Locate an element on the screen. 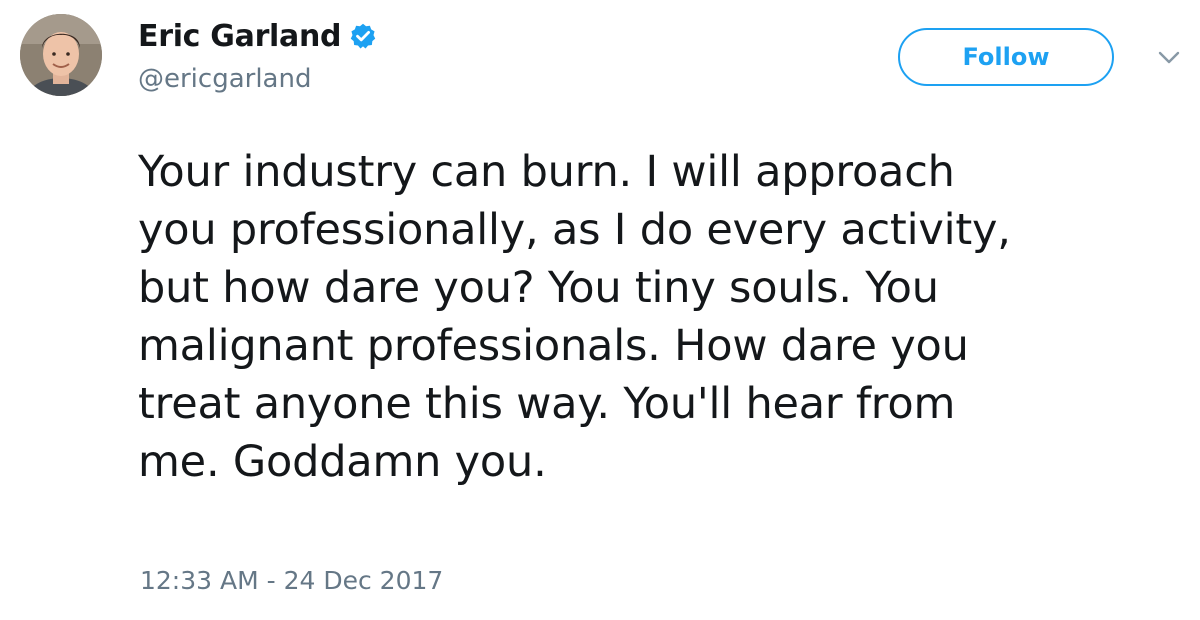 Image resolution: width=1200 pixels, height=620 pixels. tweet-text-line: malignant professionals. How dare you is located at coordinates (553, 346).